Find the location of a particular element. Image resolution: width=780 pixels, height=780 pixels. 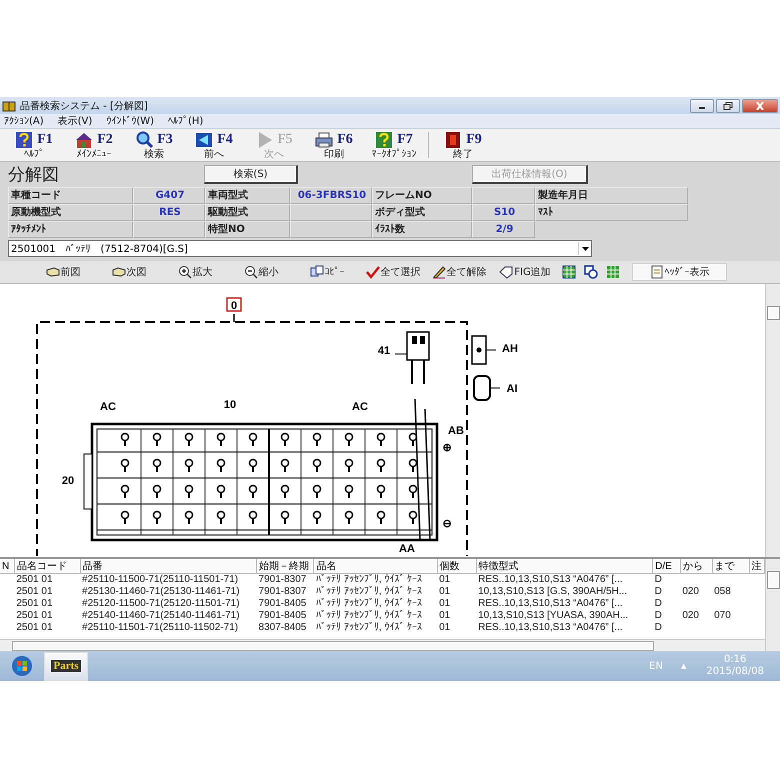

clip-drawing is located at coordinates (483, 350).